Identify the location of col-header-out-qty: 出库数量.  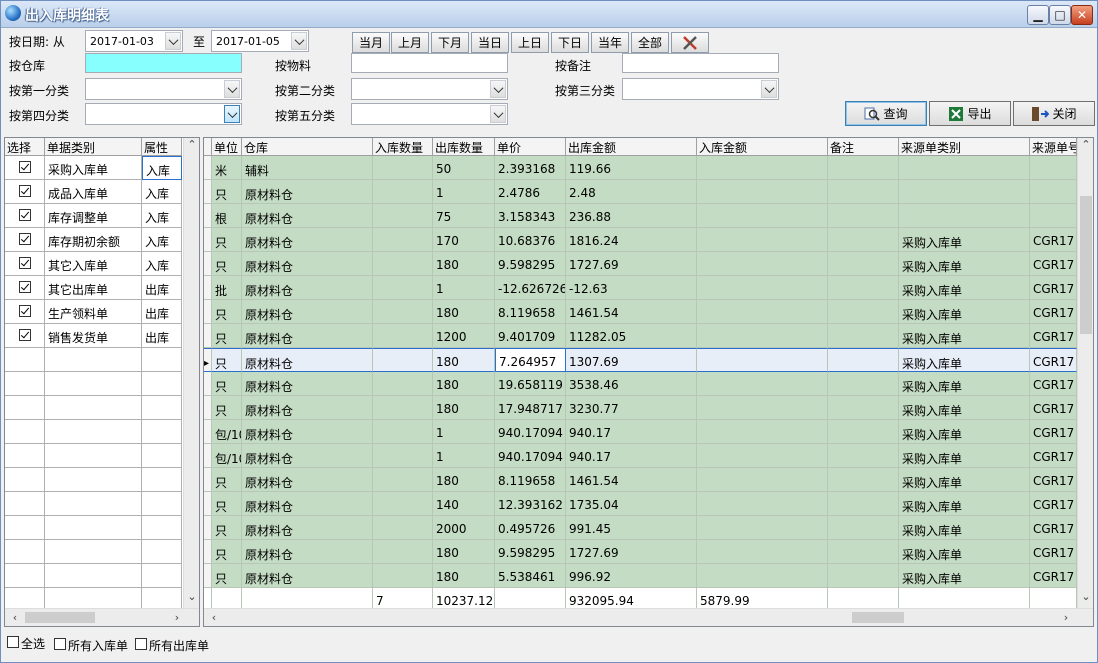
(464, 147).